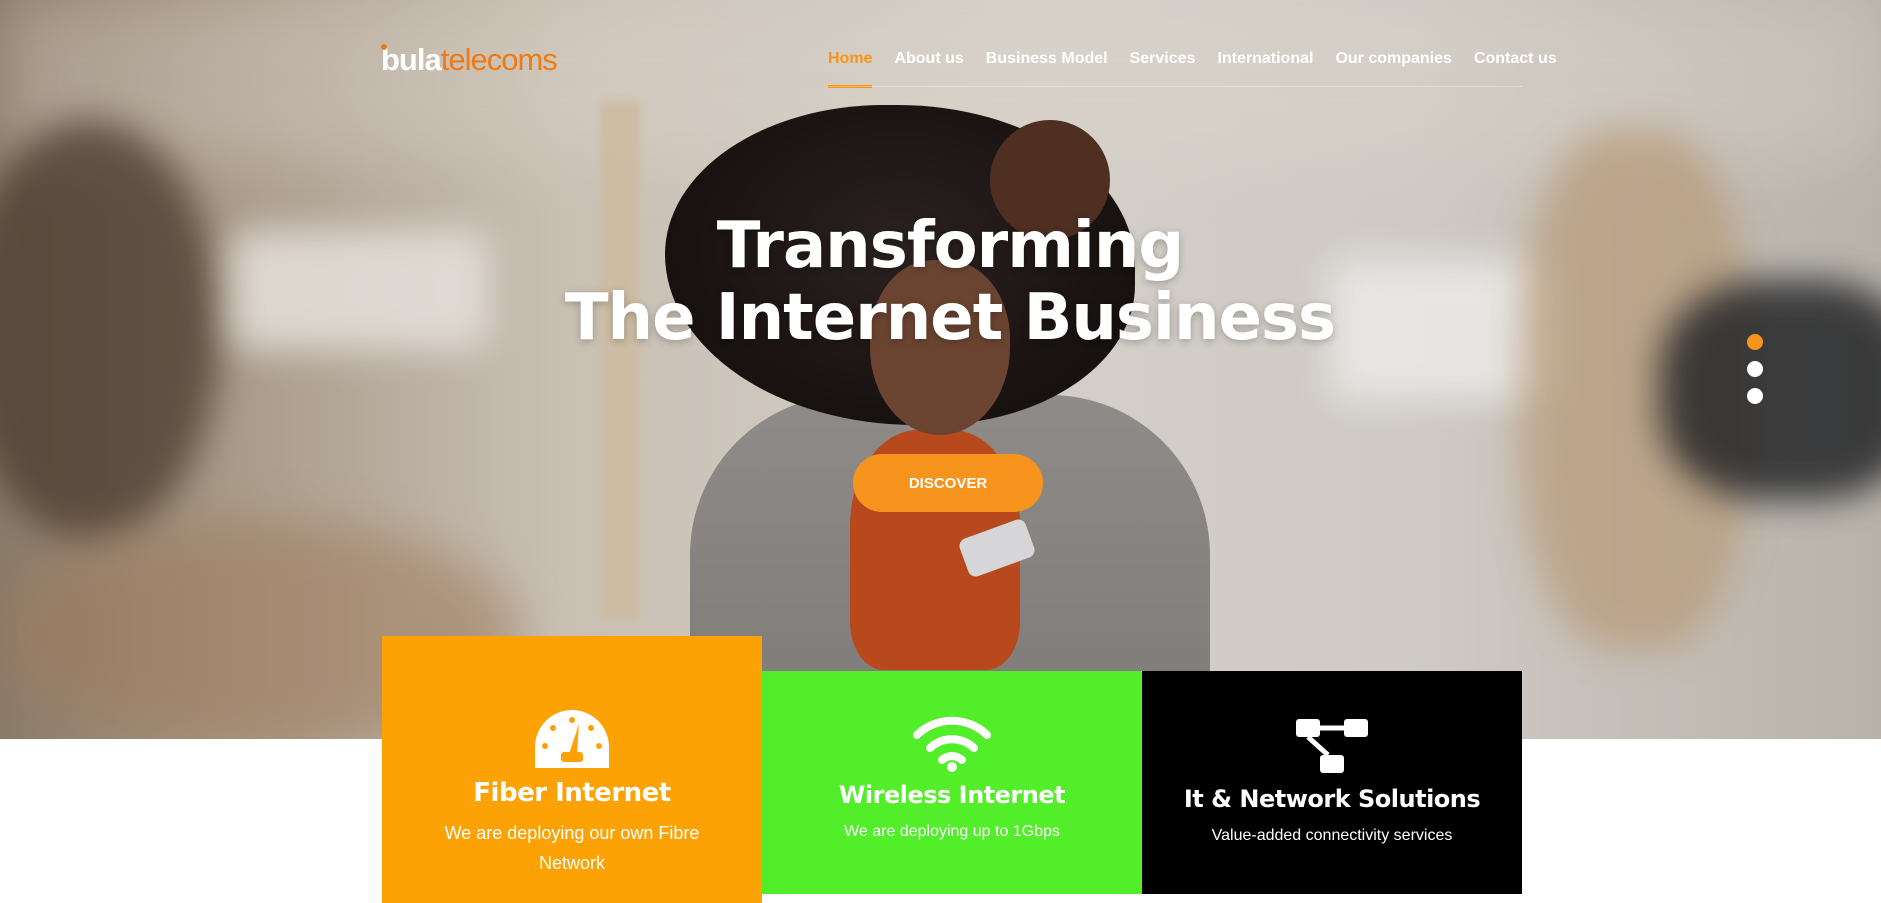 The height and width of the screenshot is (903, 1881). Describe the element at coordinates (1265, 69) in the screenshot. I see `nav-item-international: International` at that location.